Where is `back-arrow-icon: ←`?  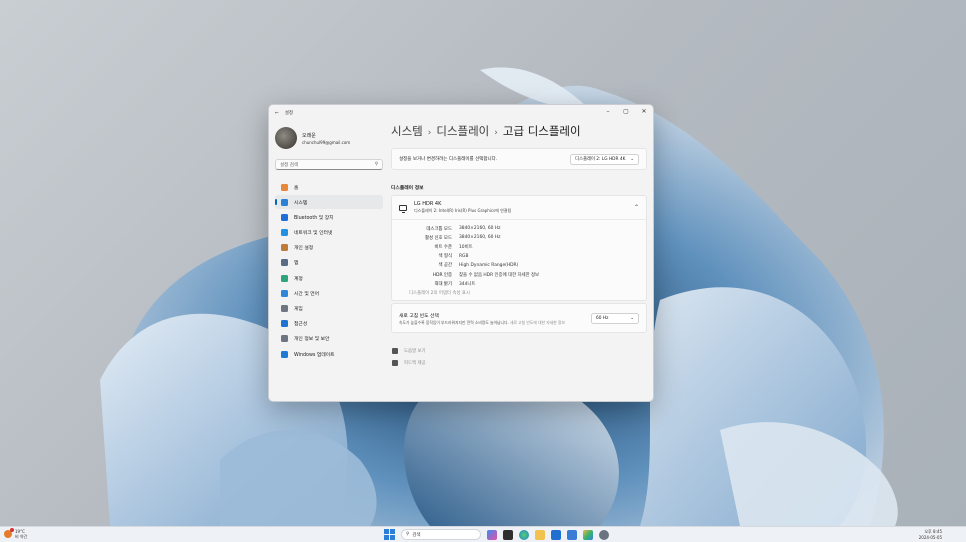 back-arrow-icon: ← is located at coordinates (277, 113).